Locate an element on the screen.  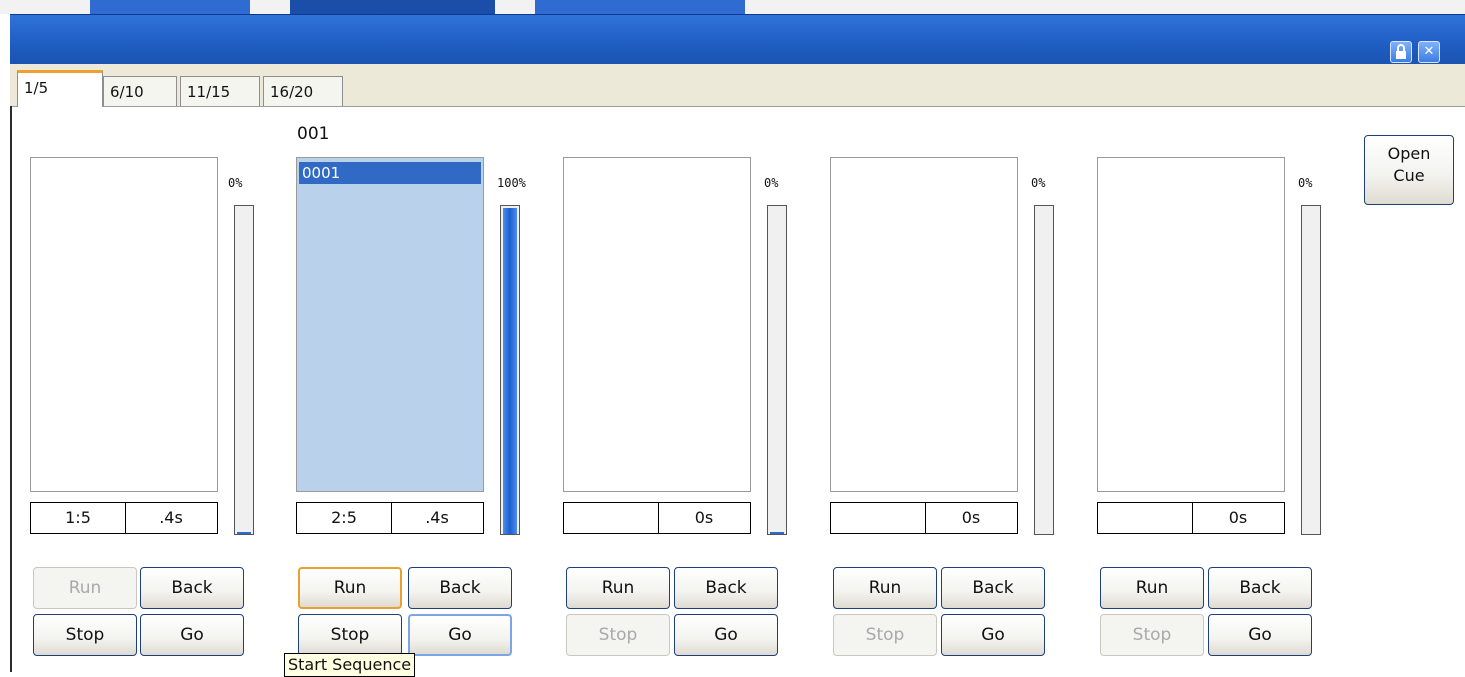
tab-label: 6/10 is located at coordinates (127, 92).